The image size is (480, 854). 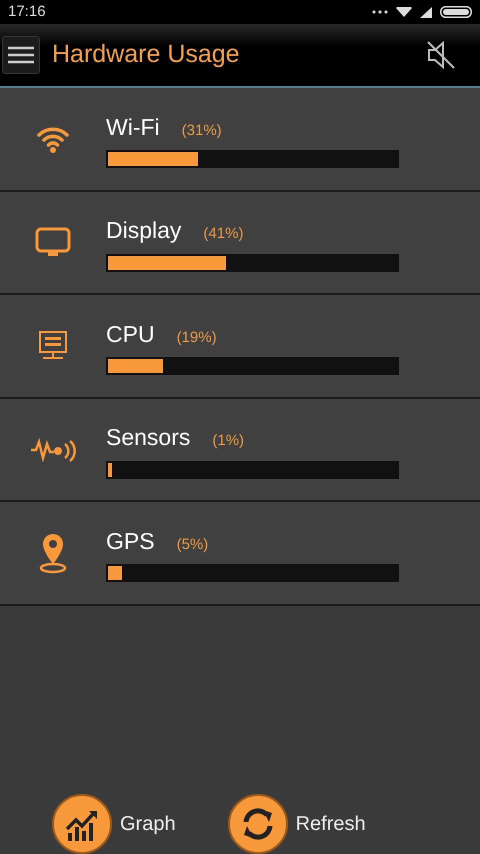 What do you see at coordinates (404, 12) in the screenshot?
I see `wifi-signal-icon` at bounding box center [404, 12].